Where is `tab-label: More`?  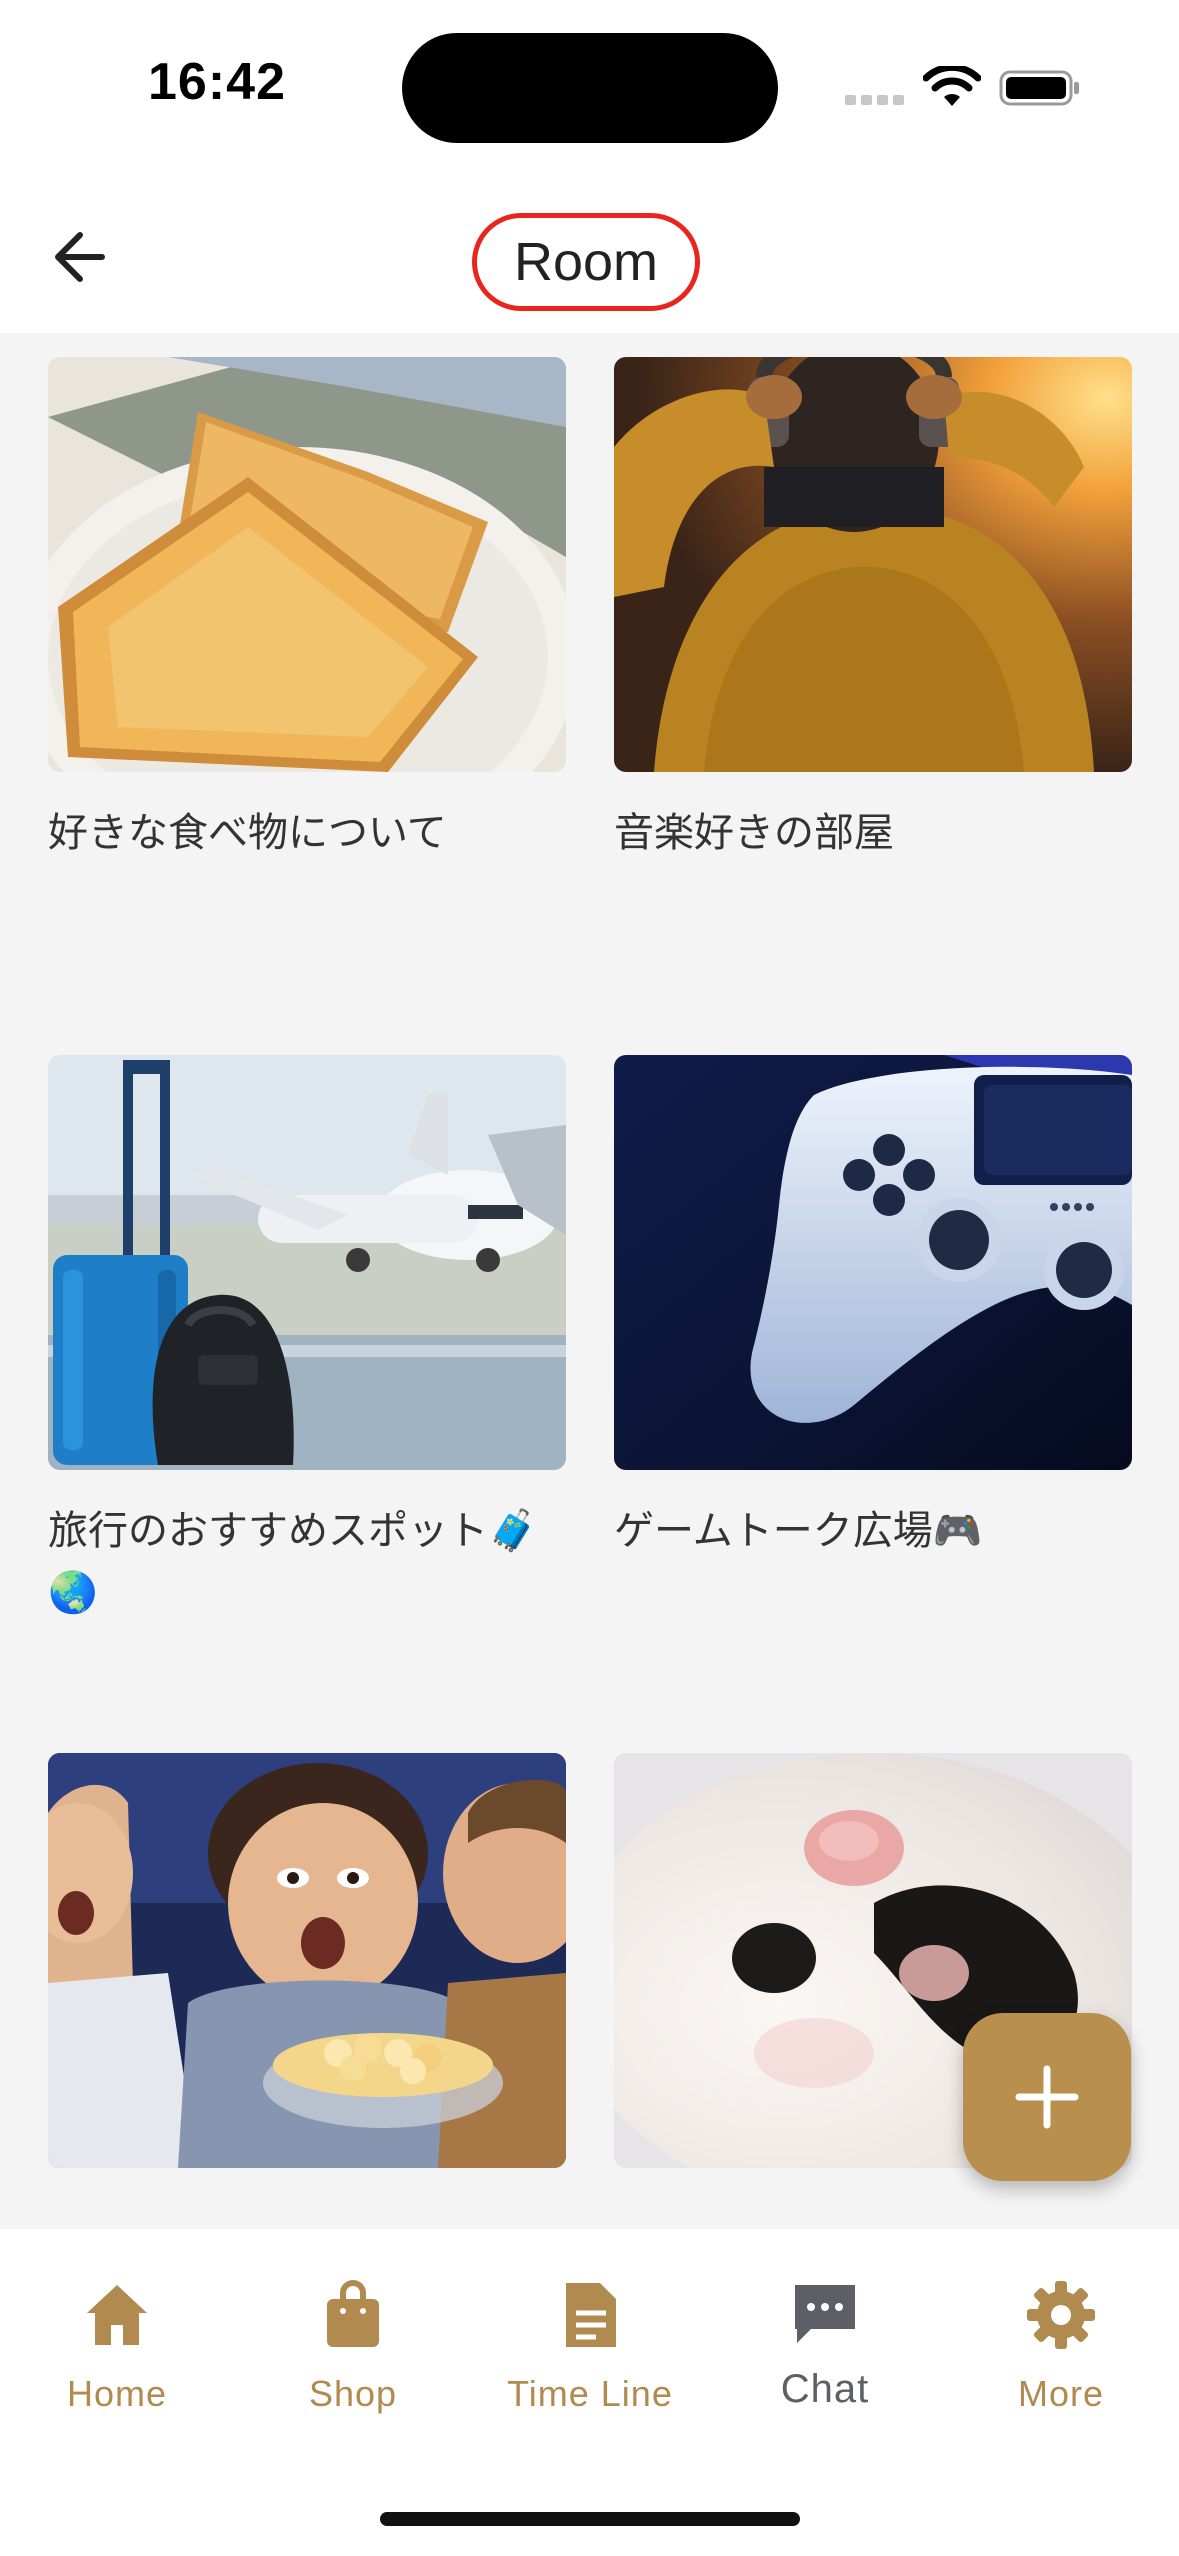
tab-label: More is located at coordinates (1061, 2393).